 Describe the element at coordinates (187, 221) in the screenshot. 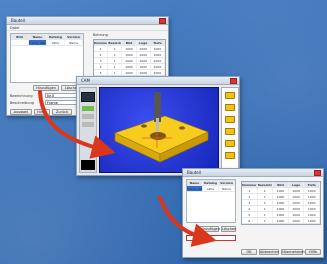

I see `arrow-to-dialog` at that location.